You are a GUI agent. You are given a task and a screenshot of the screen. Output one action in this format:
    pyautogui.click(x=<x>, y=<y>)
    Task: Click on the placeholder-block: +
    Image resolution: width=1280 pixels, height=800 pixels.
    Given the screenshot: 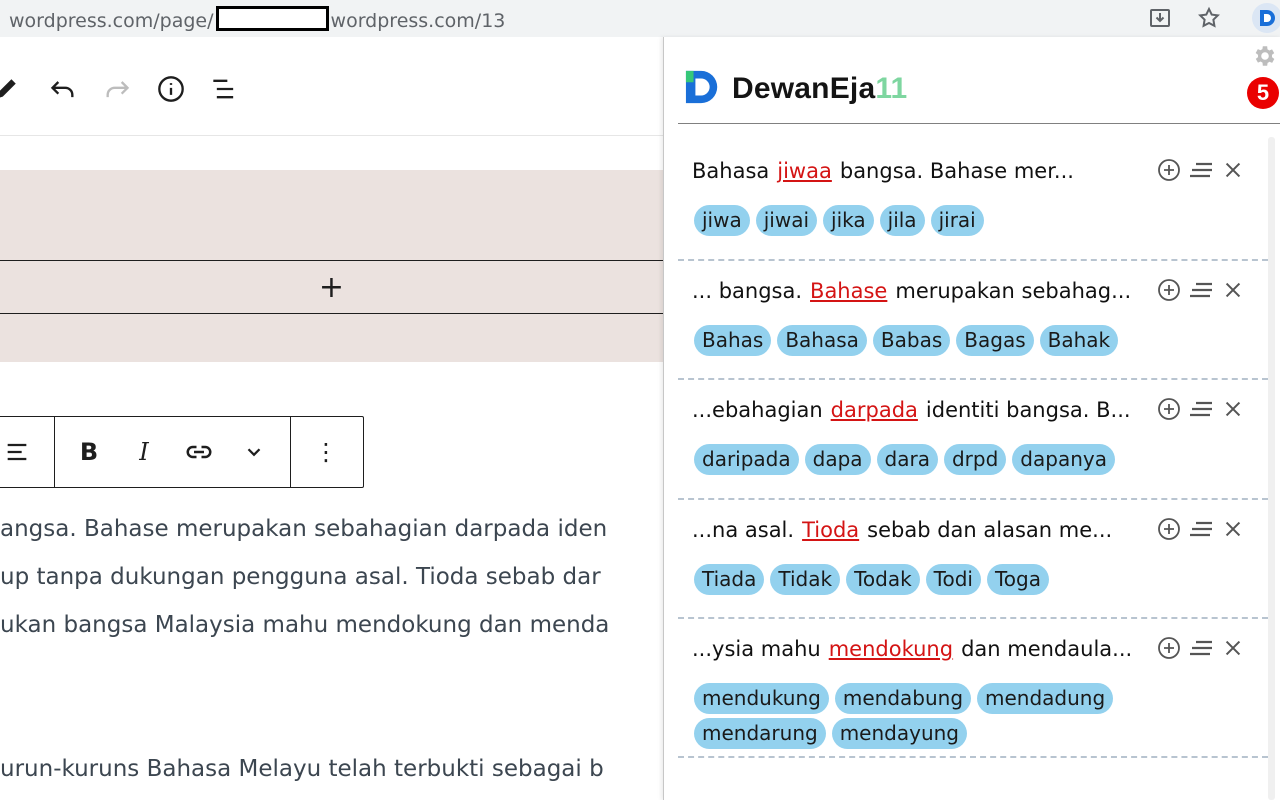 What is the action you would take?
    pyautogui.click(x=331, y=266)
    